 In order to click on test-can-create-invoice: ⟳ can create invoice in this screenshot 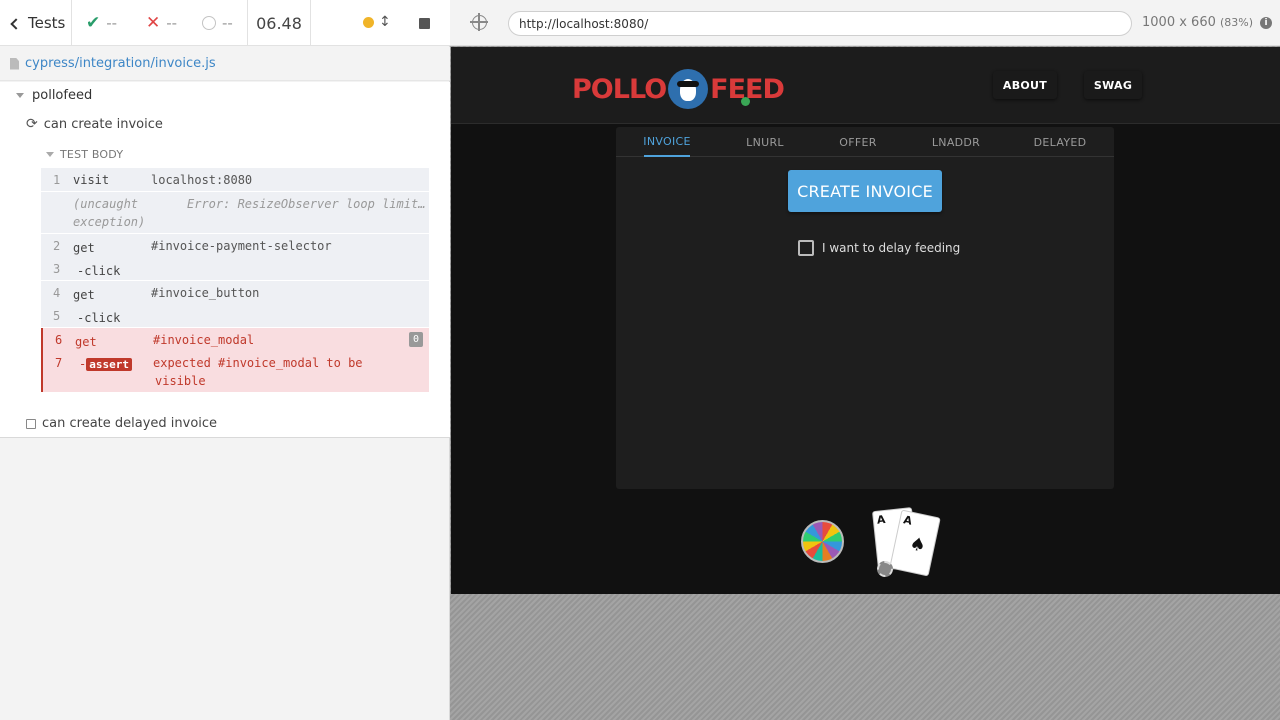, I will do `click(94, 124)`.